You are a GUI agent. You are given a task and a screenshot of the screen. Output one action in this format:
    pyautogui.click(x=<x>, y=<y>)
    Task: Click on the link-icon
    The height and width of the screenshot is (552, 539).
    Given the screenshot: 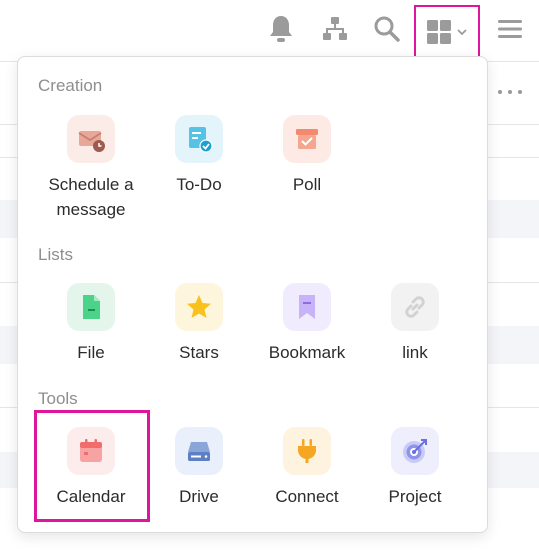 What is the action you would take?
    pyautogui.click(x=415, y=307)
    